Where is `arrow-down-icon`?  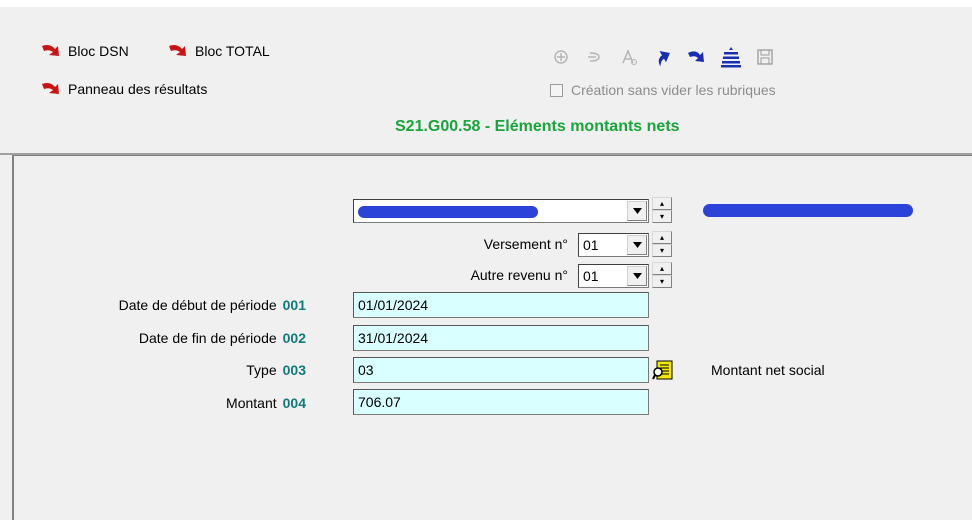
arrow-down-icon is located at coordinates (697, 57).